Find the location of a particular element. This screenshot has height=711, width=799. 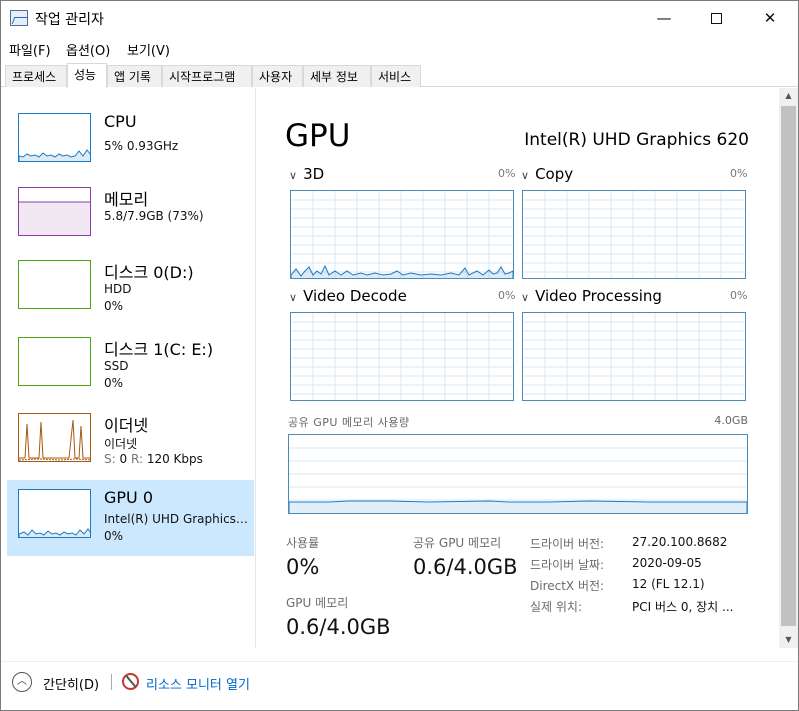

tab-app-history: 앱 기록 is located at coordinates (134, 76).